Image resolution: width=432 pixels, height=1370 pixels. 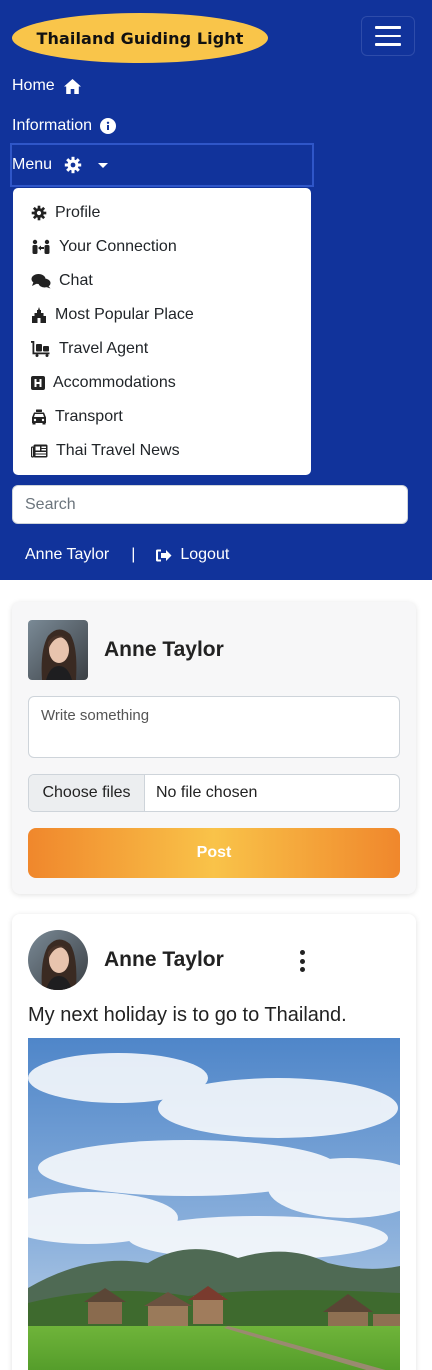 What do you see at coordinates (39, 315) in the screenshot?
I see `place-icon` at bounding box center [39, 315].